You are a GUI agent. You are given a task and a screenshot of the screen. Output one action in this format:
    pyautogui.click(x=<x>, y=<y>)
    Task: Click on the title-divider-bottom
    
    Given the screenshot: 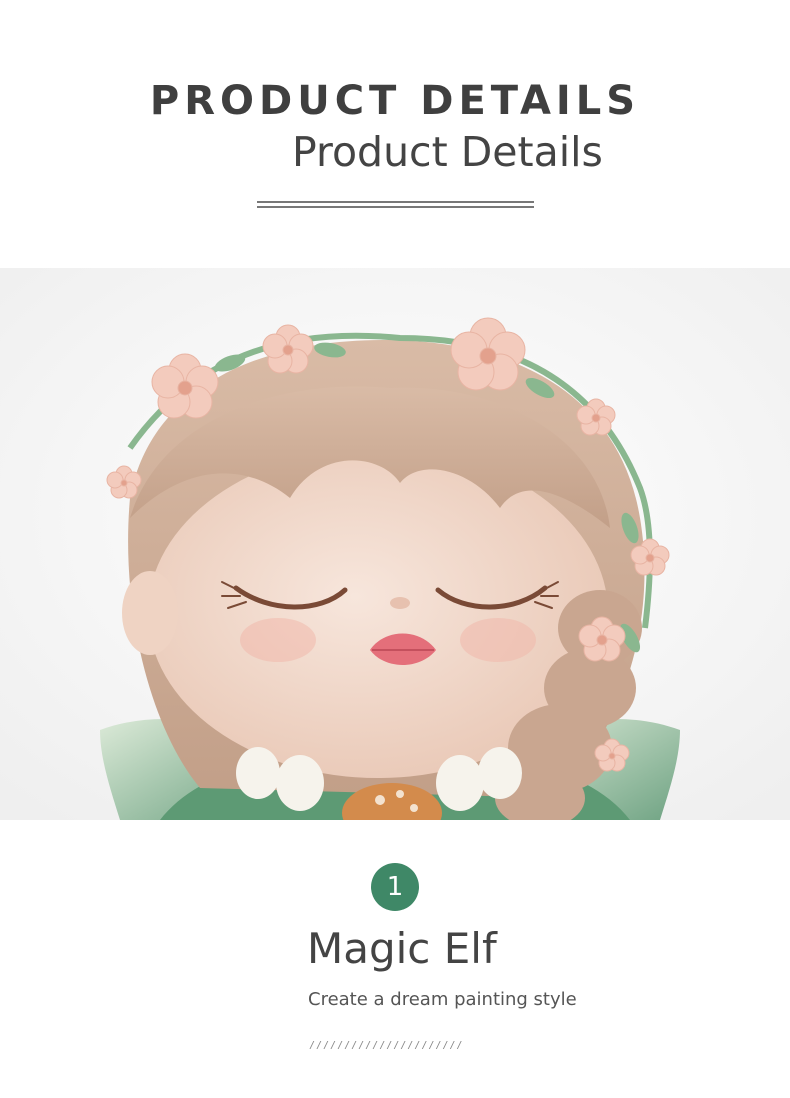 What is the action you would take?
    pyautogui.click(x=395, y=207)
    